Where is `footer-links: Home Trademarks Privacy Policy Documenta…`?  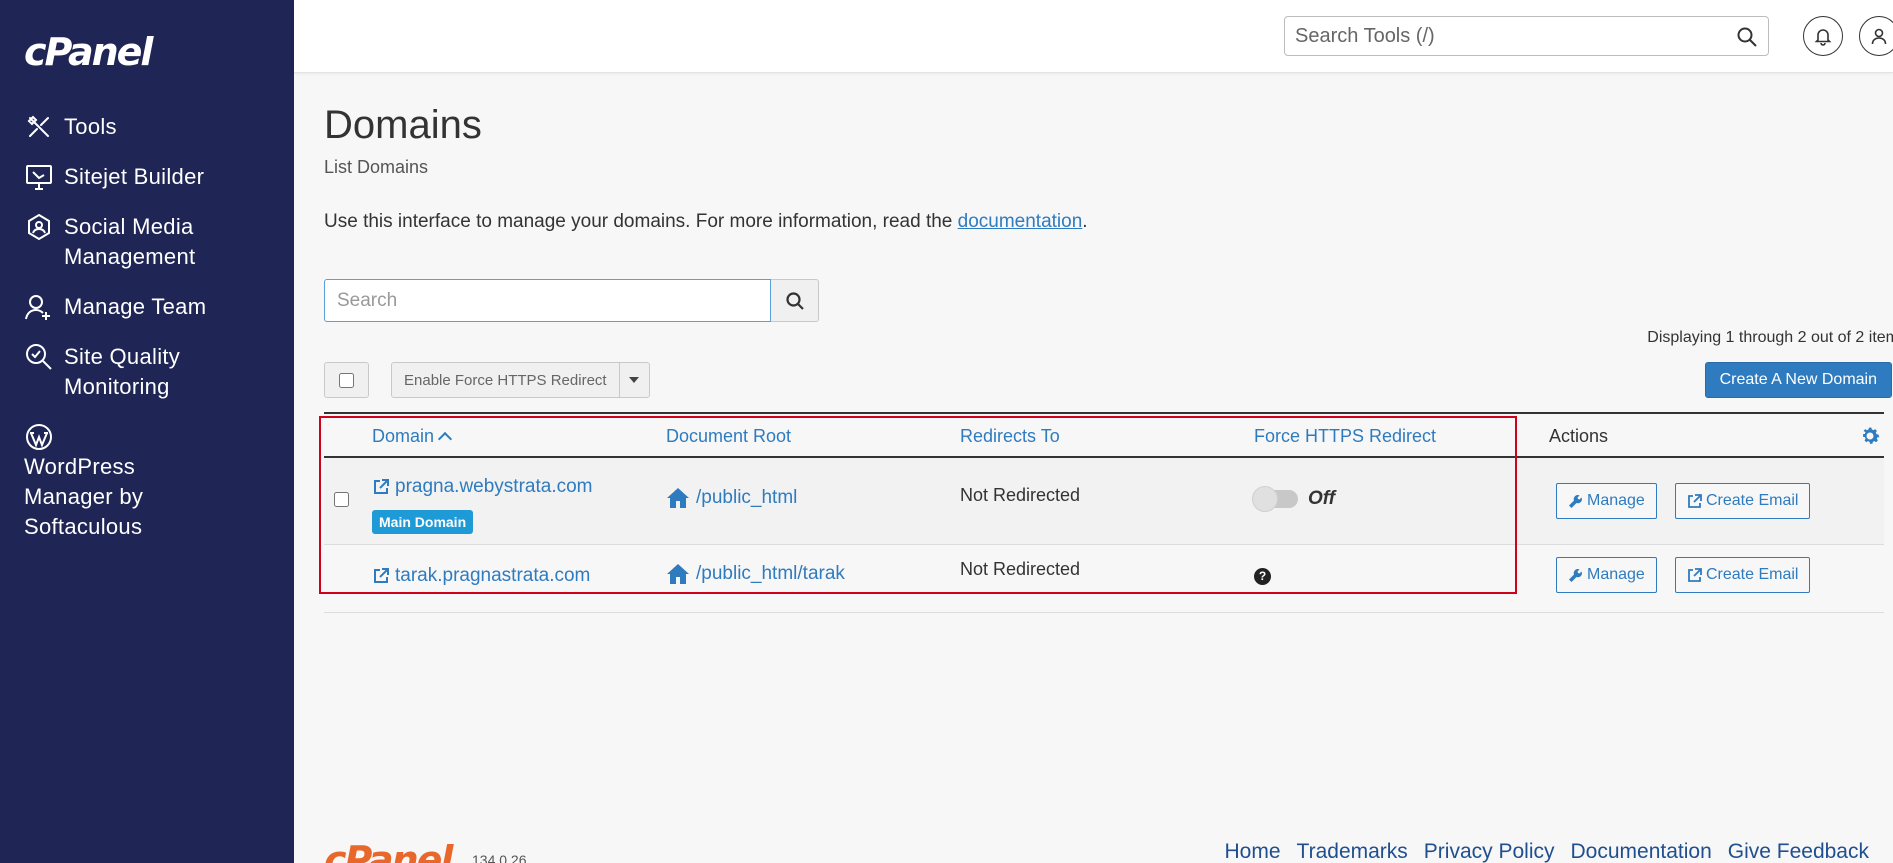 footer-links: Home Trademarks Privacy Policy Documenta… is located at coordinates (1539, 851).